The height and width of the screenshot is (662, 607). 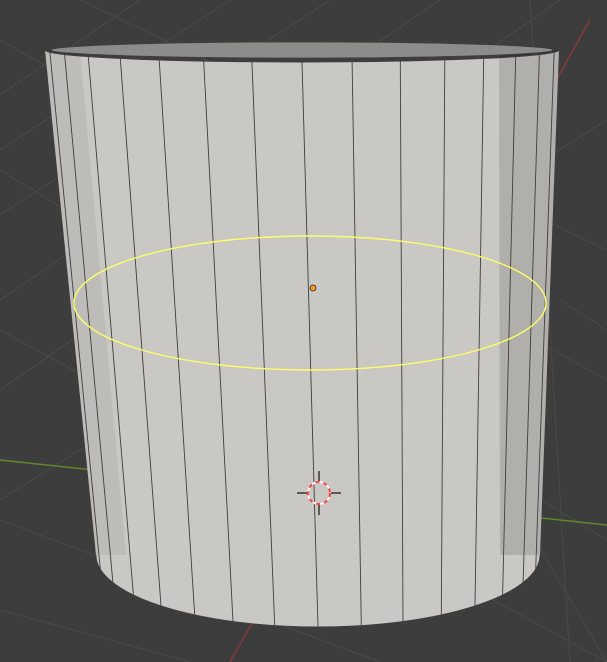 What do you see at coordinates (529, 302) in the screenshot?
I see `shading-band` at bounding box center [529, 302].